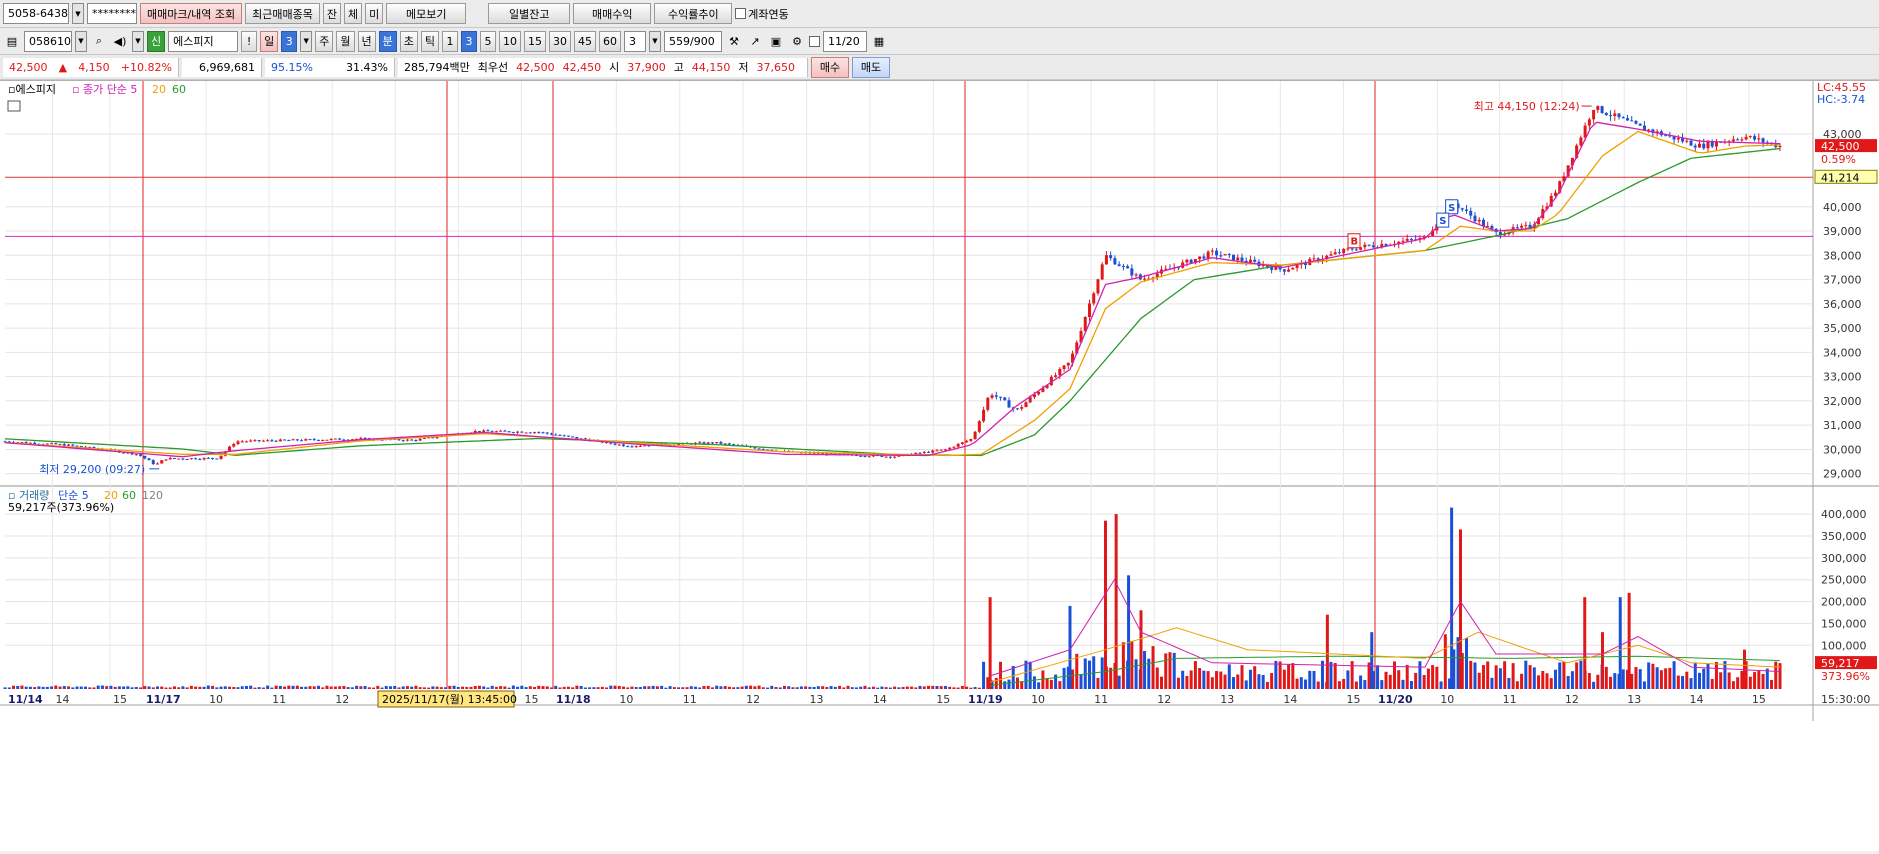 This screenshot has width=1879, height=854. What do you see at coordinates (81, 41) in the screenshot?
I see `stock-code-dropdown: ▼` at bounding box center [81, 41].